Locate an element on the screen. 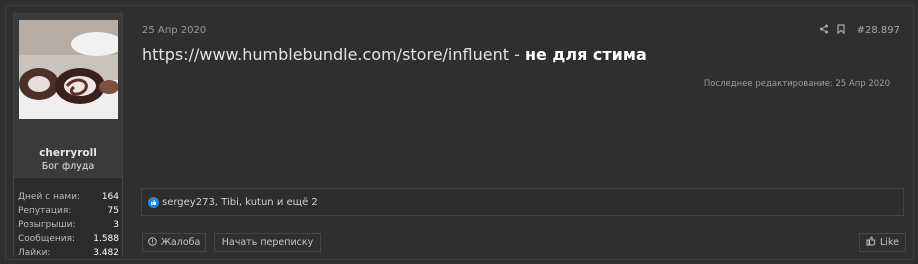 The image size is (918, 264). like-label: Like is located at coordinates (889, 242).